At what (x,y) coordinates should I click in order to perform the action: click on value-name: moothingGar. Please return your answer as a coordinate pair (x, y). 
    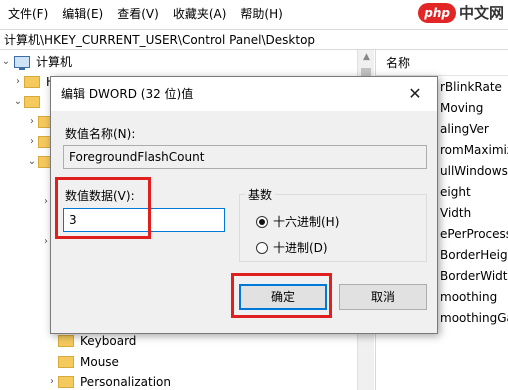
    Looking at the image, I should click on (474, 318).